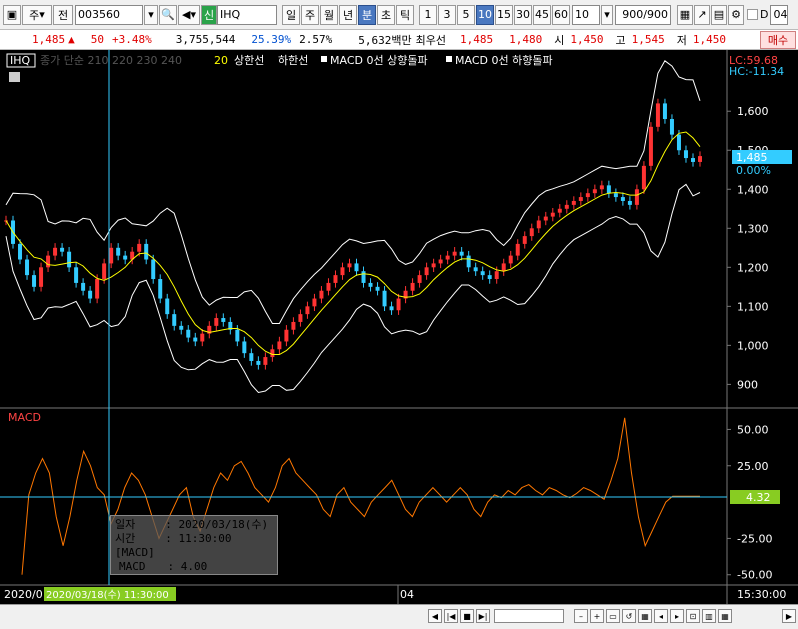  Describe the element at coordinates (20, 60) in the screenshot. I see `legend-symbol: IHQ` at that location.